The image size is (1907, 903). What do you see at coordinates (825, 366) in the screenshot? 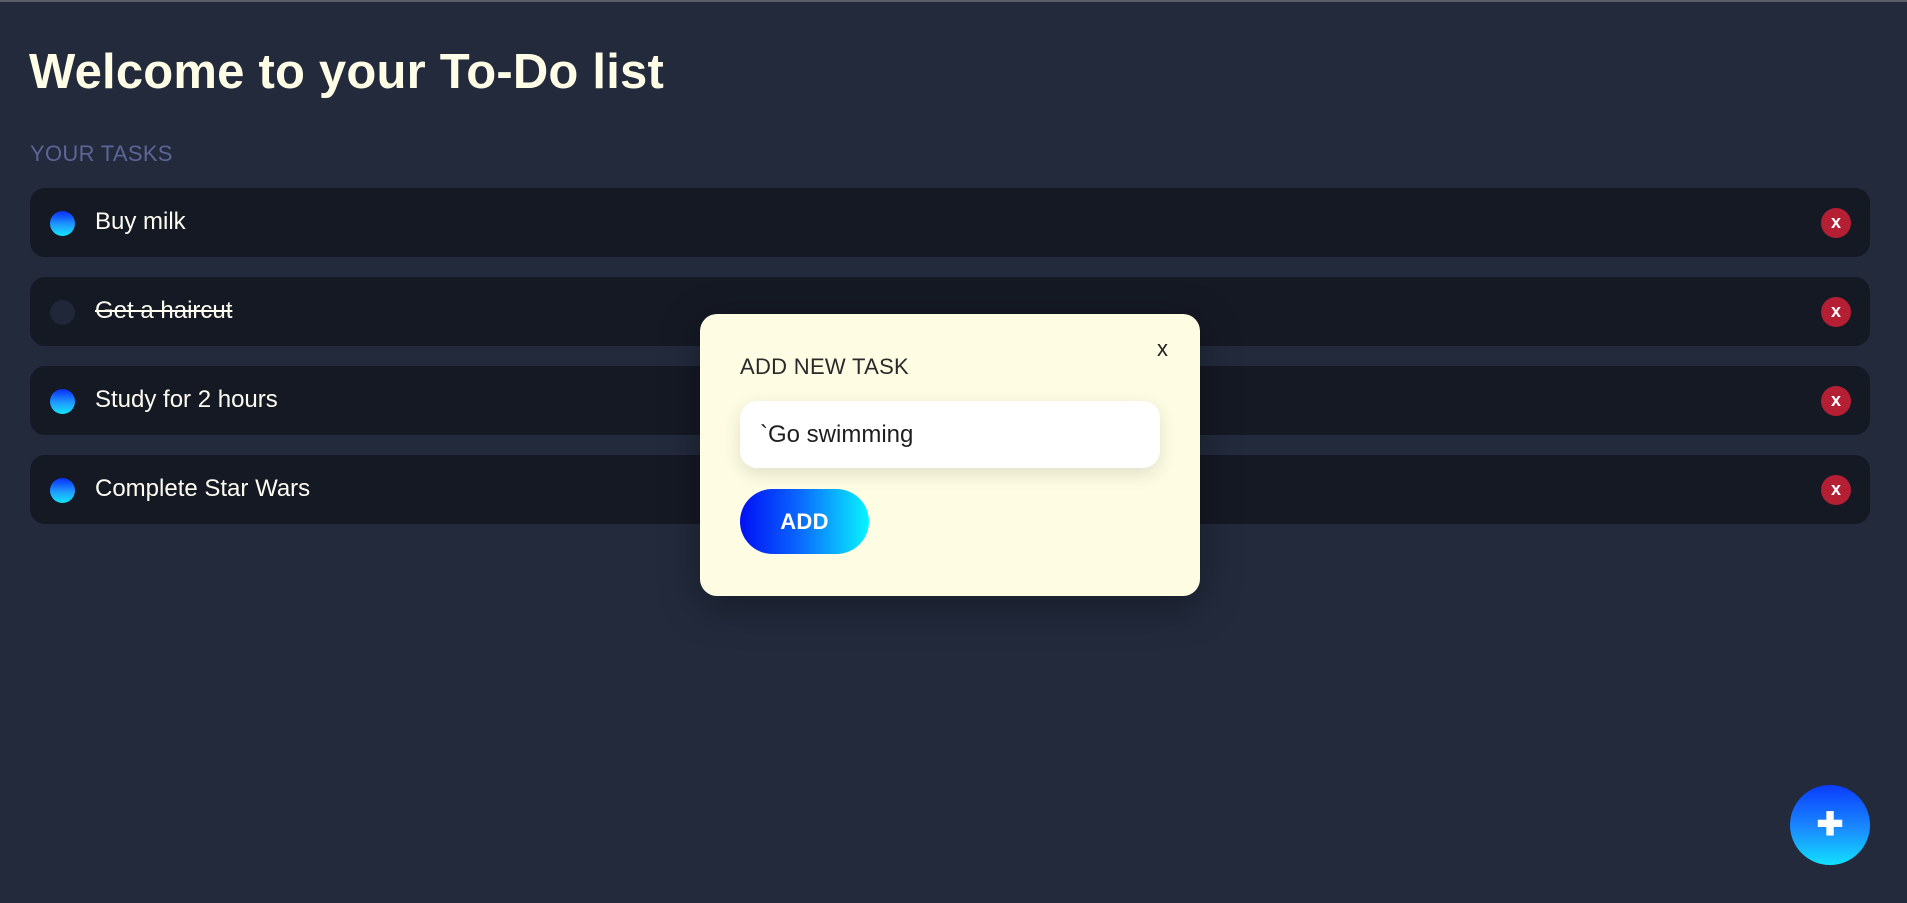
I see `modal-title: ADD NEW TASK` at bounding box center [825, 366].